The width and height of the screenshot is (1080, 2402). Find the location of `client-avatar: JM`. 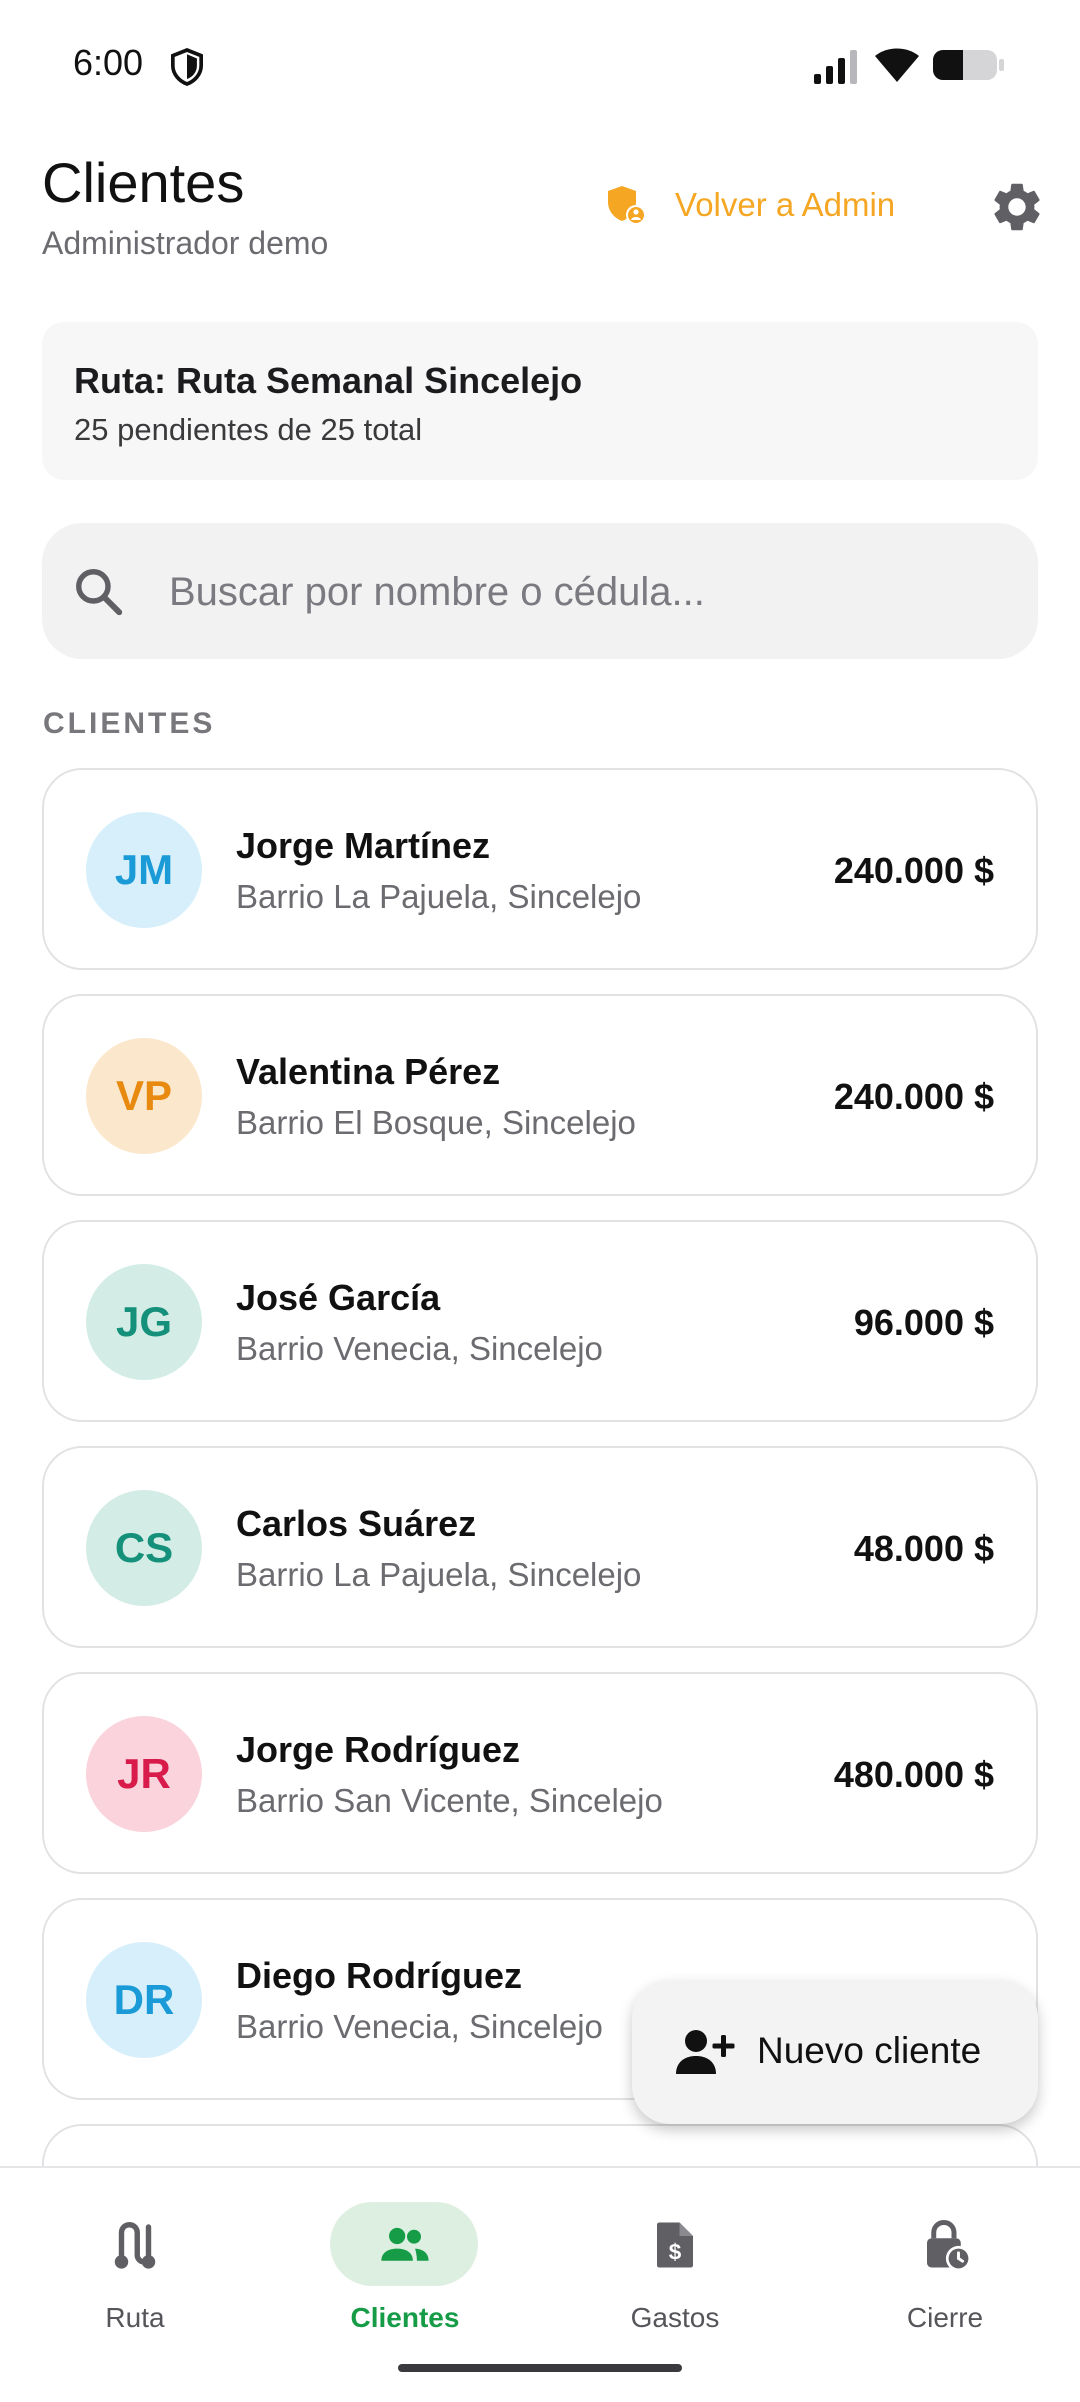

client-avatar: JM is located at coordinates (144, 870).